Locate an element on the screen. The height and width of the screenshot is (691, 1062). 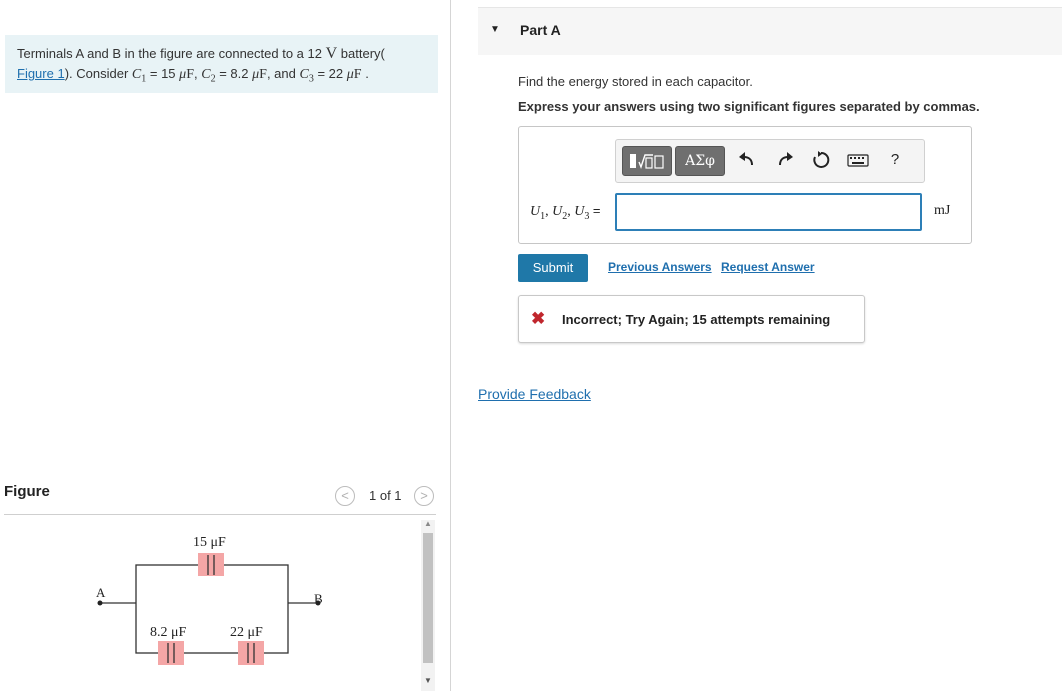
capacitor-8.2uF is located at coordinates (171, 653).